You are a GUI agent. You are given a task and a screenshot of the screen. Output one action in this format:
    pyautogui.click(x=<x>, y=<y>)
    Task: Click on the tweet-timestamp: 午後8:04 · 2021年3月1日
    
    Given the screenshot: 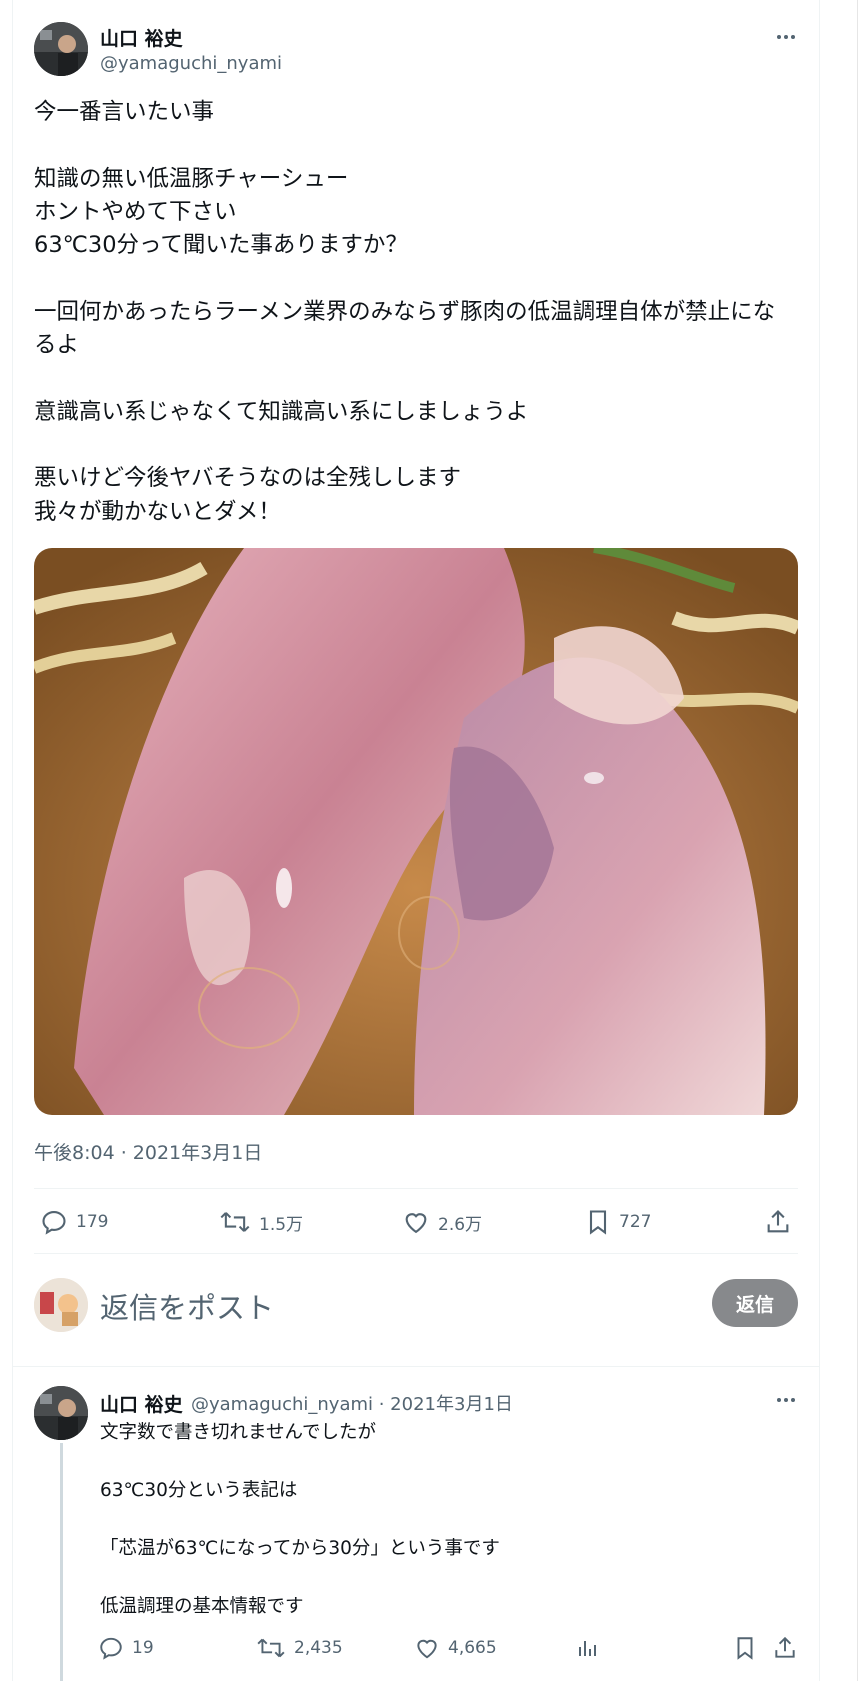 What is the action you would take?
    pyautogui.click(x=148, y=1151)
    